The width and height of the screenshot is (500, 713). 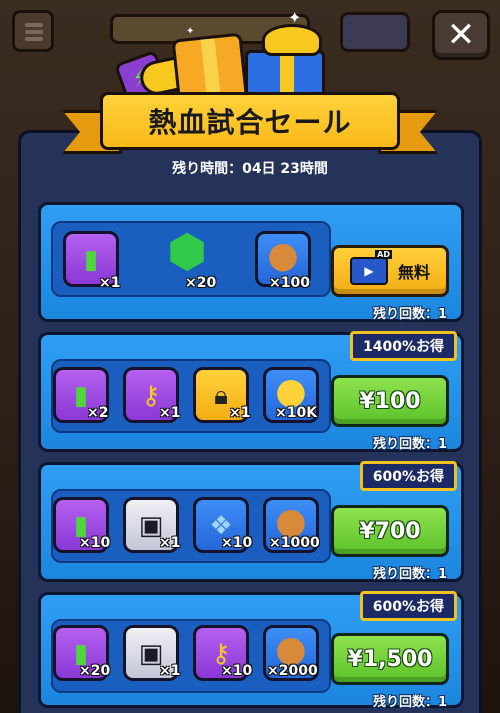 I want to click on watch-ad-free-button: AD ▶ 無料, so click(x=390, y=271).